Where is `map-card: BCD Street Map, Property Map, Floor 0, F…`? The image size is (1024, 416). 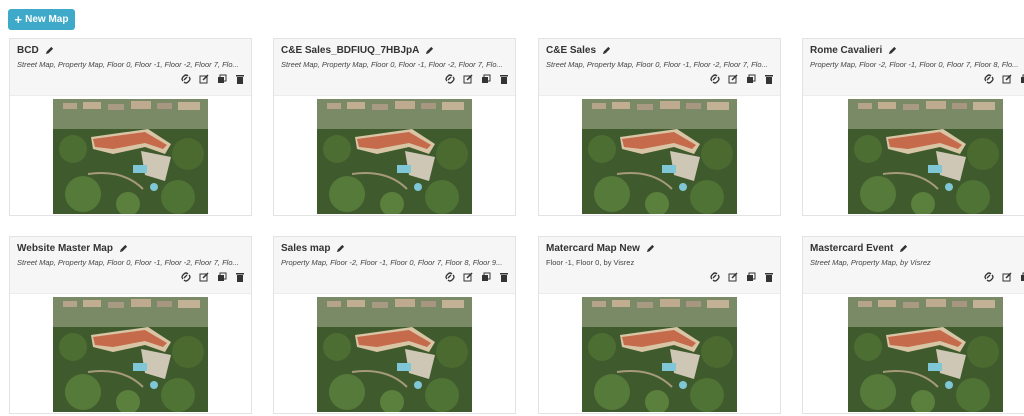 map-card: BCD Street Map, Property Map, Floor 0, F… is located at coordinates (130, 127).